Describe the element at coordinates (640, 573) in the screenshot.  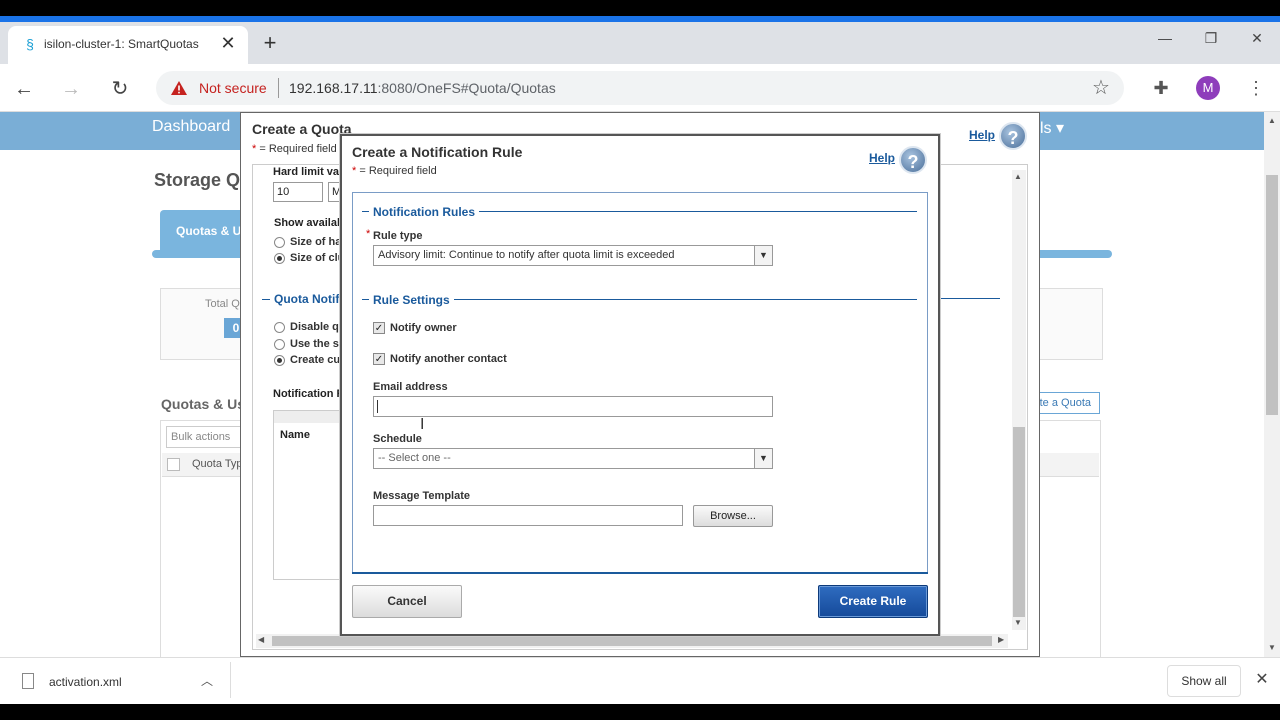
I see `form-bottom-border` at that location.